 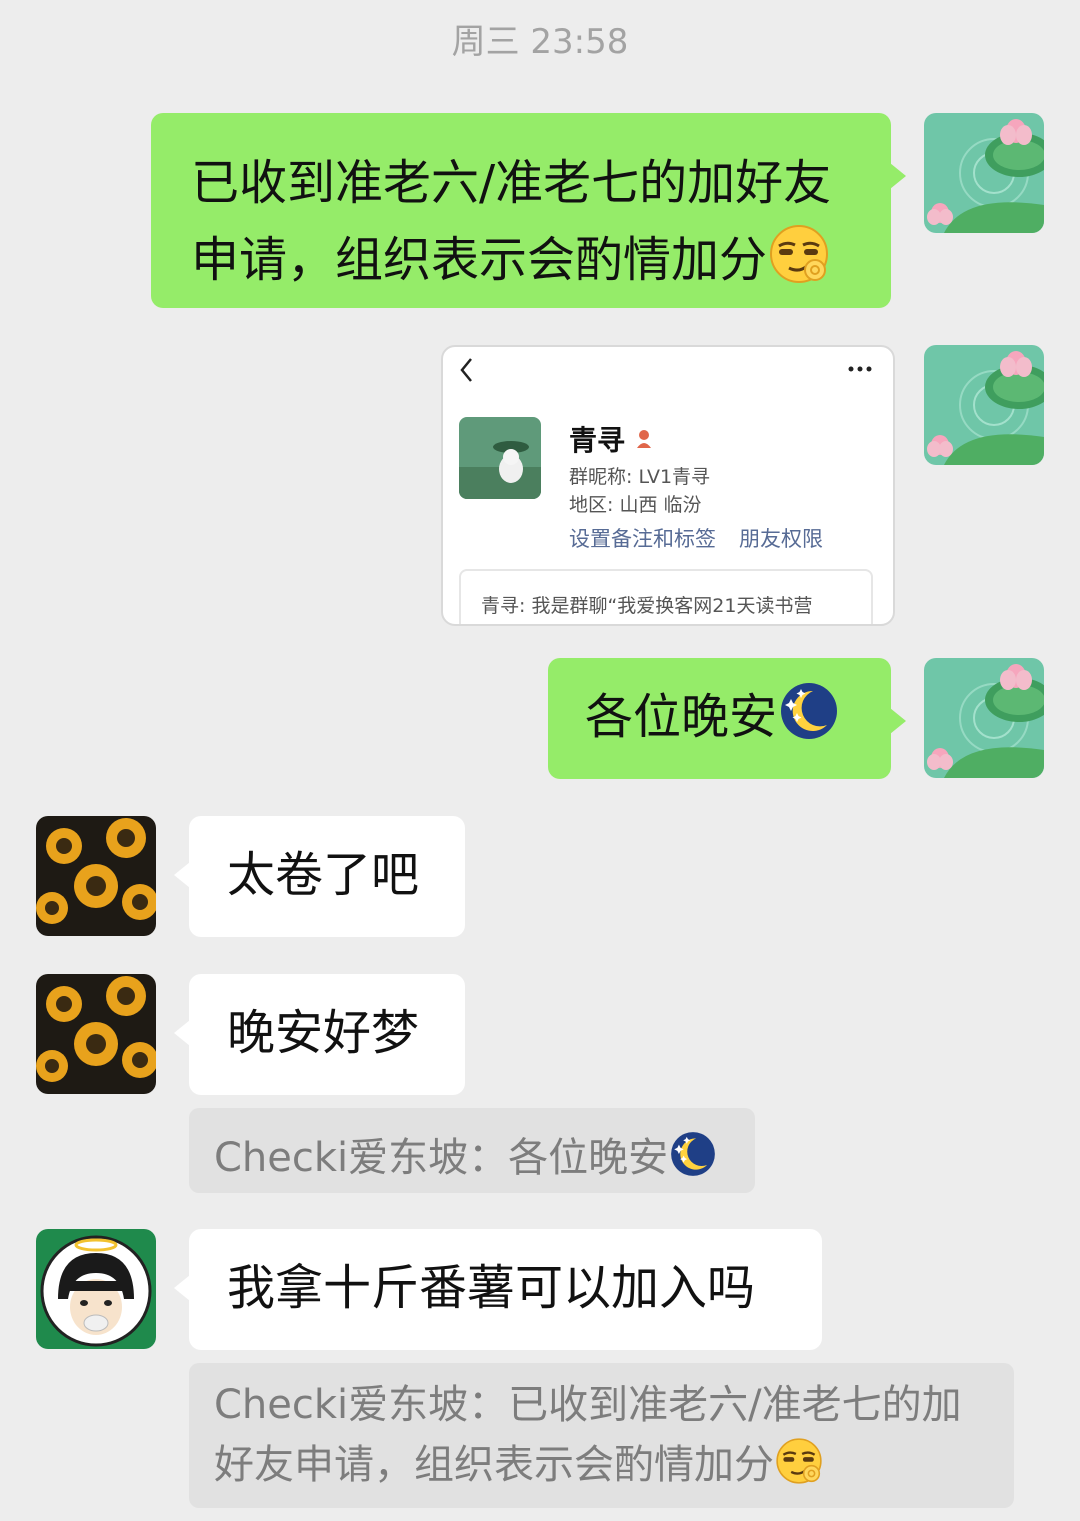 I want to click on region: 地区: 山西 临汾, so click(x=635, y=503).